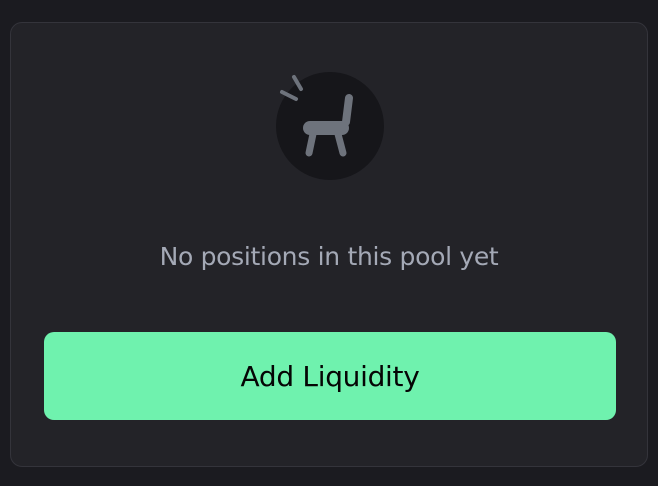 This screenshot has width=658, height=486. Describe the element at coordinates (329, 256) in the screenshot. I see `empty-state-message: No positions in this pool yet` at that location.